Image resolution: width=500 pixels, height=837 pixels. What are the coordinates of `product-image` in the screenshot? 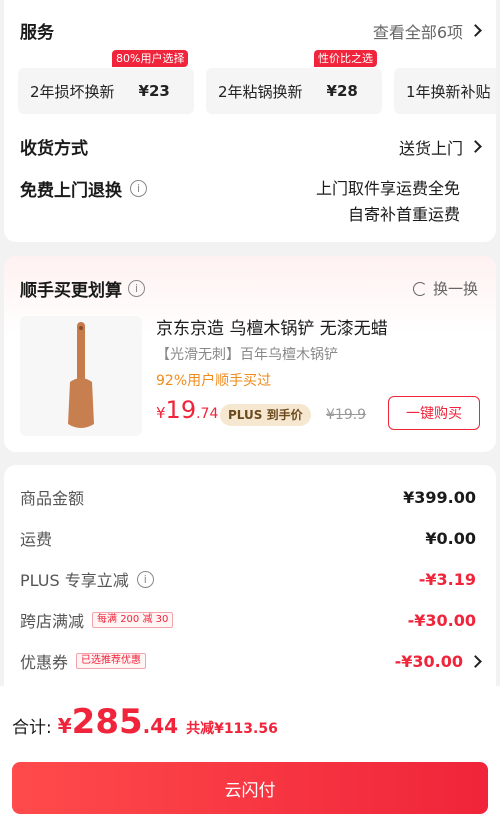 It's located at (81, 376).